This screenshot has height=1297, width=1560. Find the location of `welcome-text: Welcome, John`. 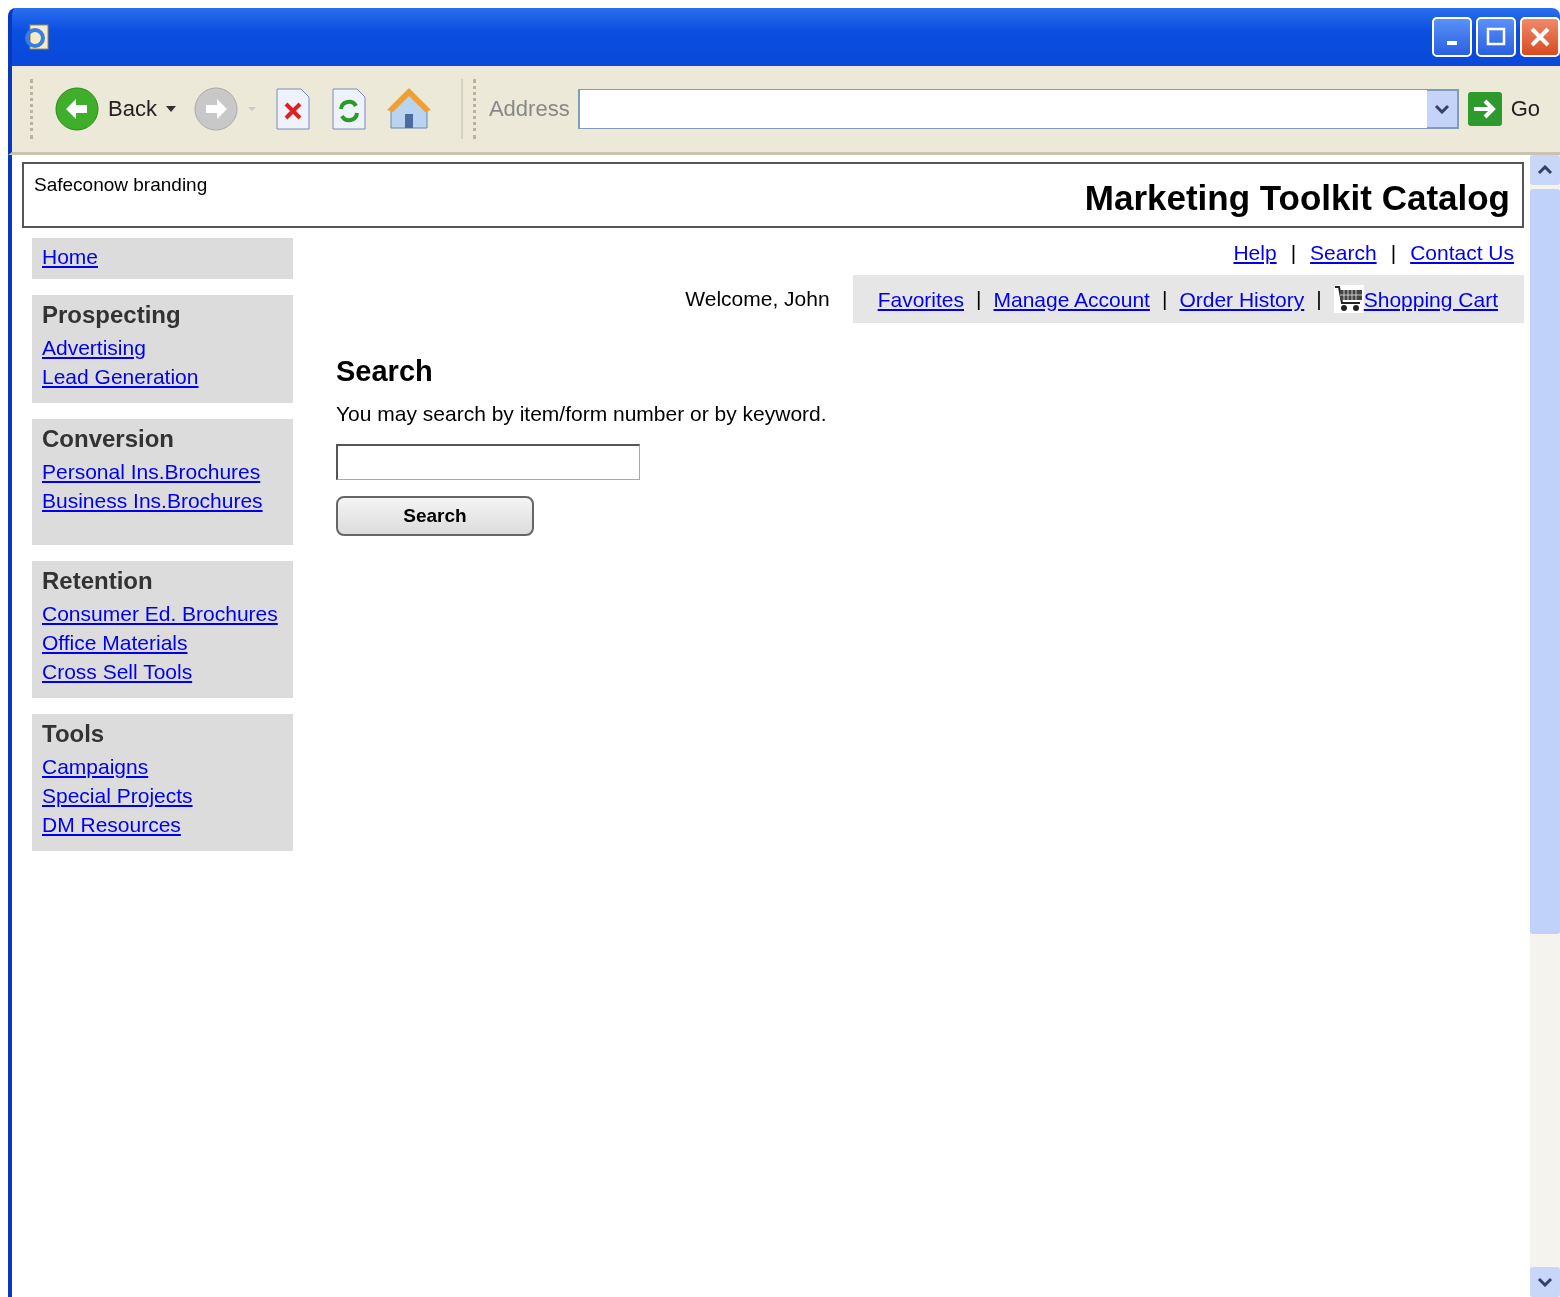

welcome-text: Welcome, John is located at coordinates (757, 299).